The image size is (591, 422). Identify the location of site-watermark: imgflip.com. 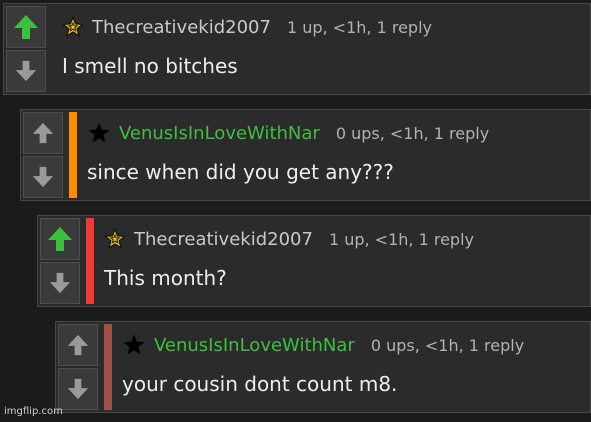
(33, 411).